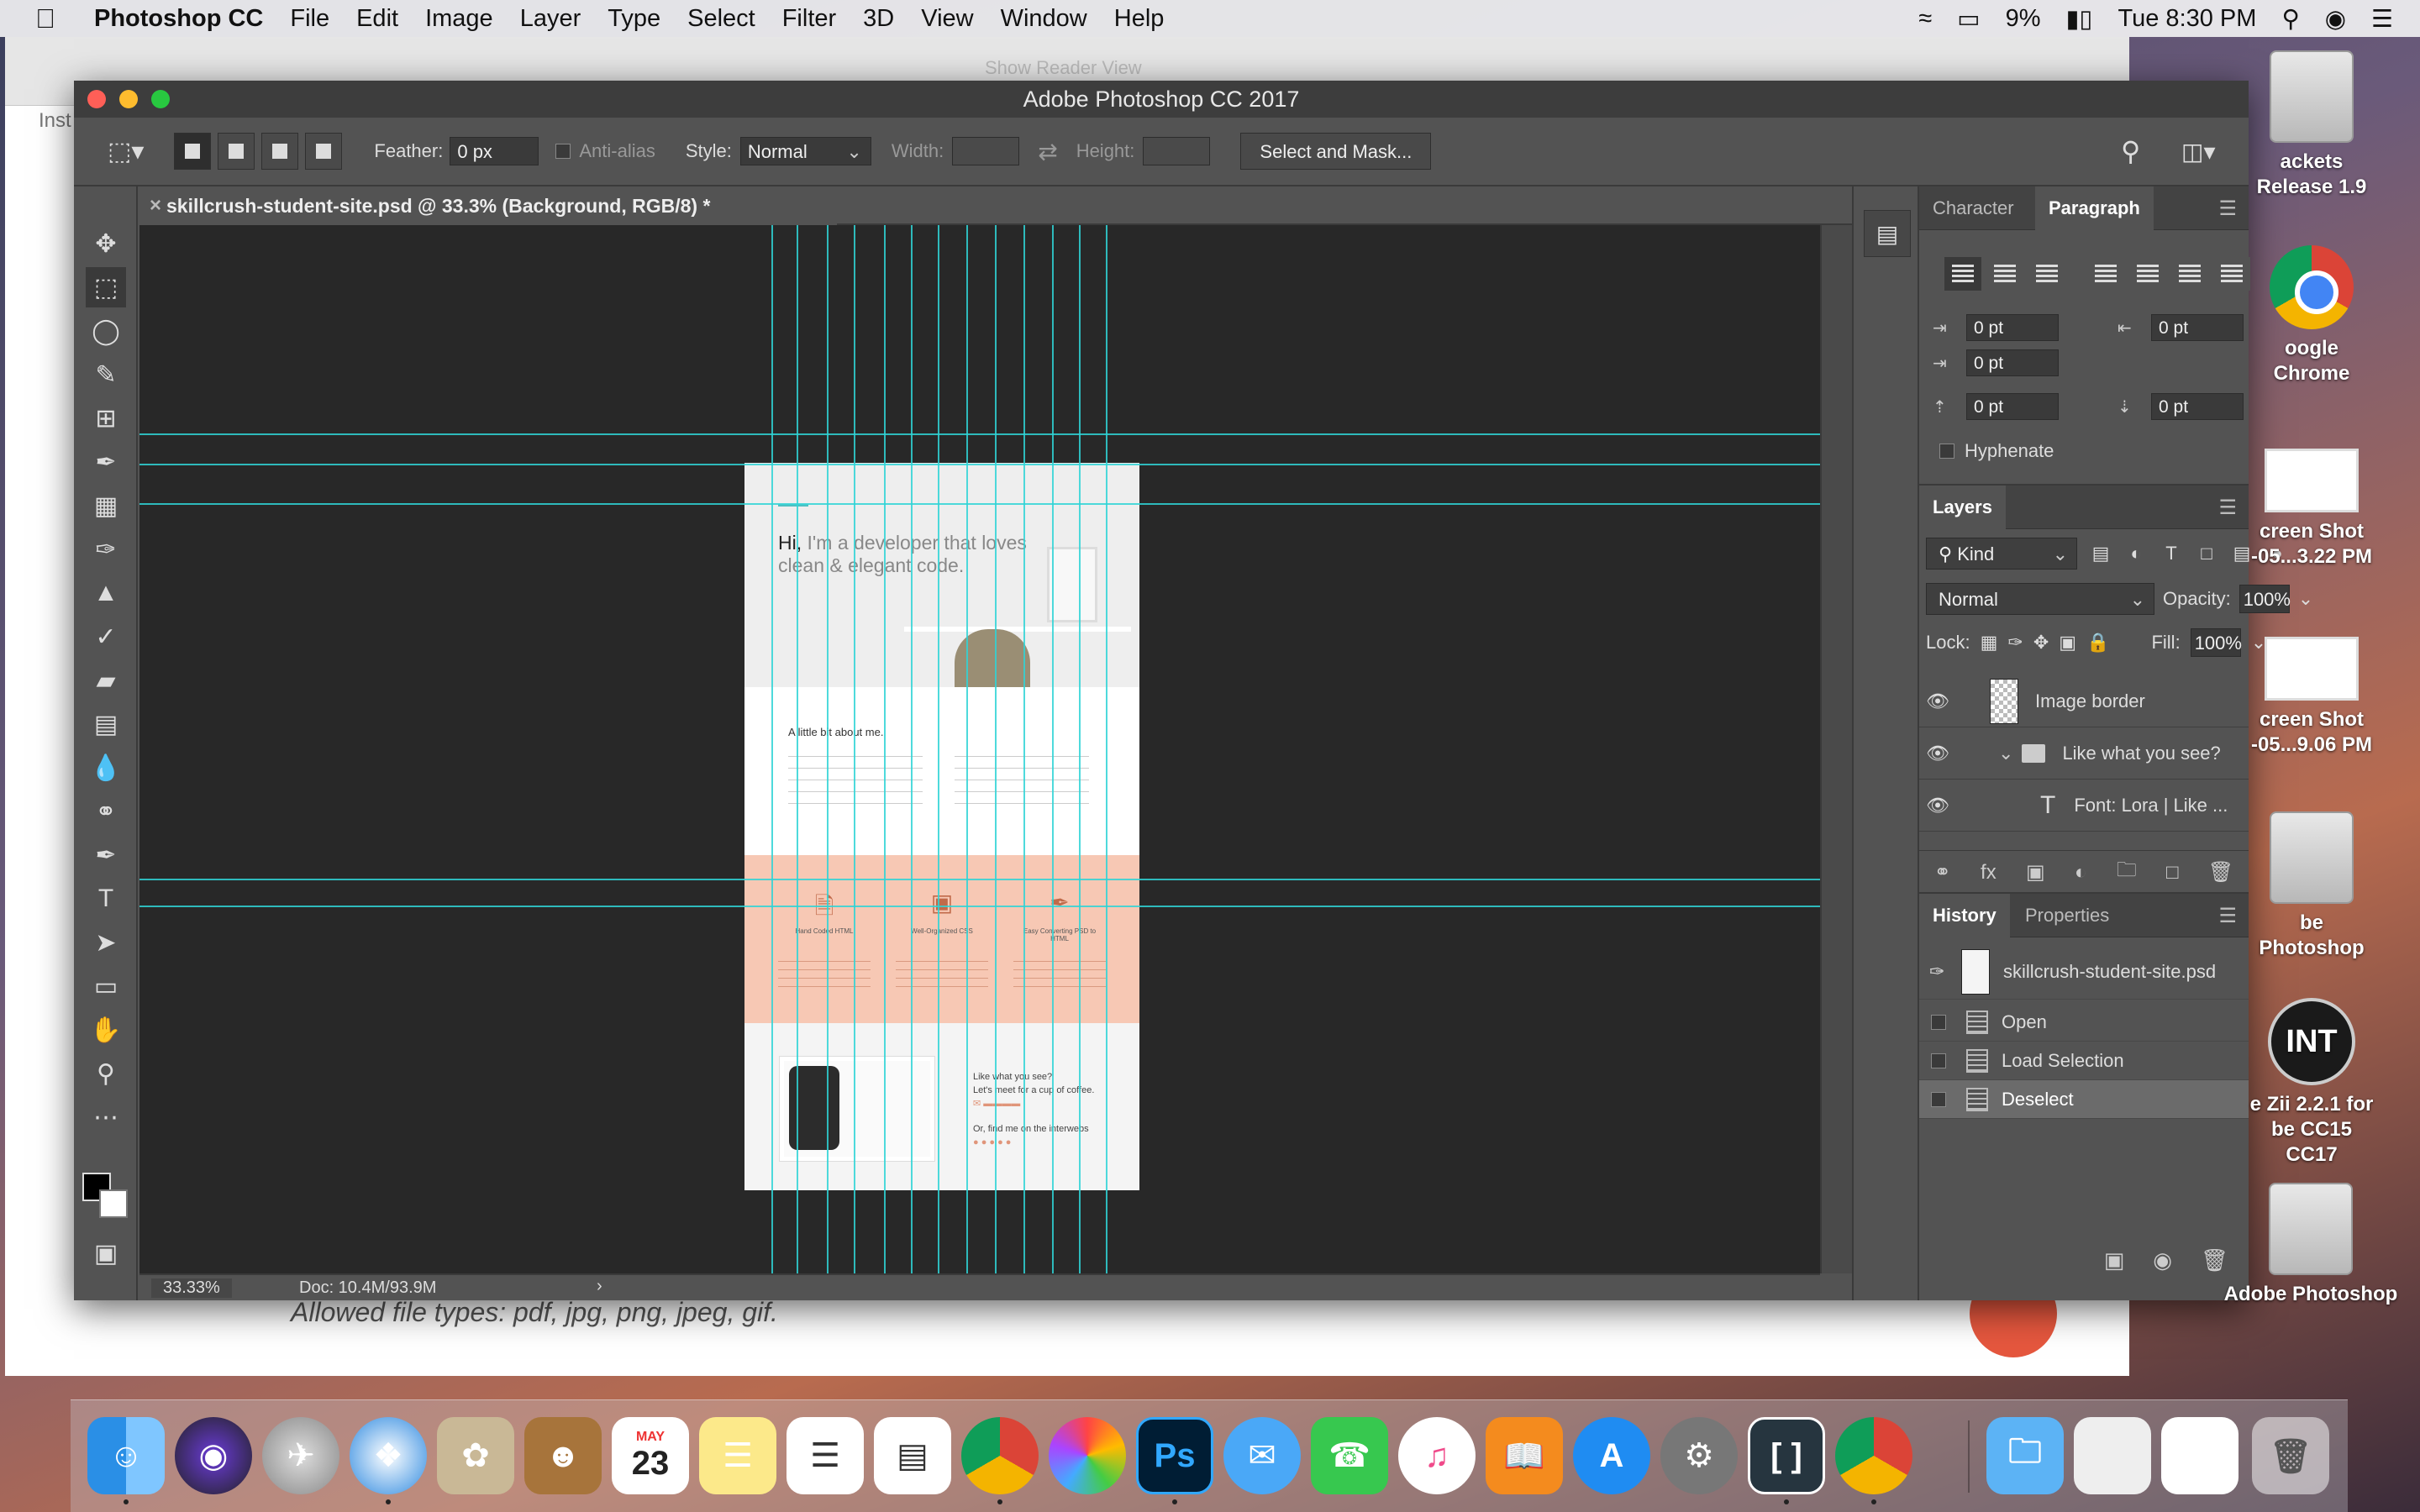 The height and width of the screenshot is (1512, 2420). I want to click on app-store-icon: A, so click(1612, 1455).